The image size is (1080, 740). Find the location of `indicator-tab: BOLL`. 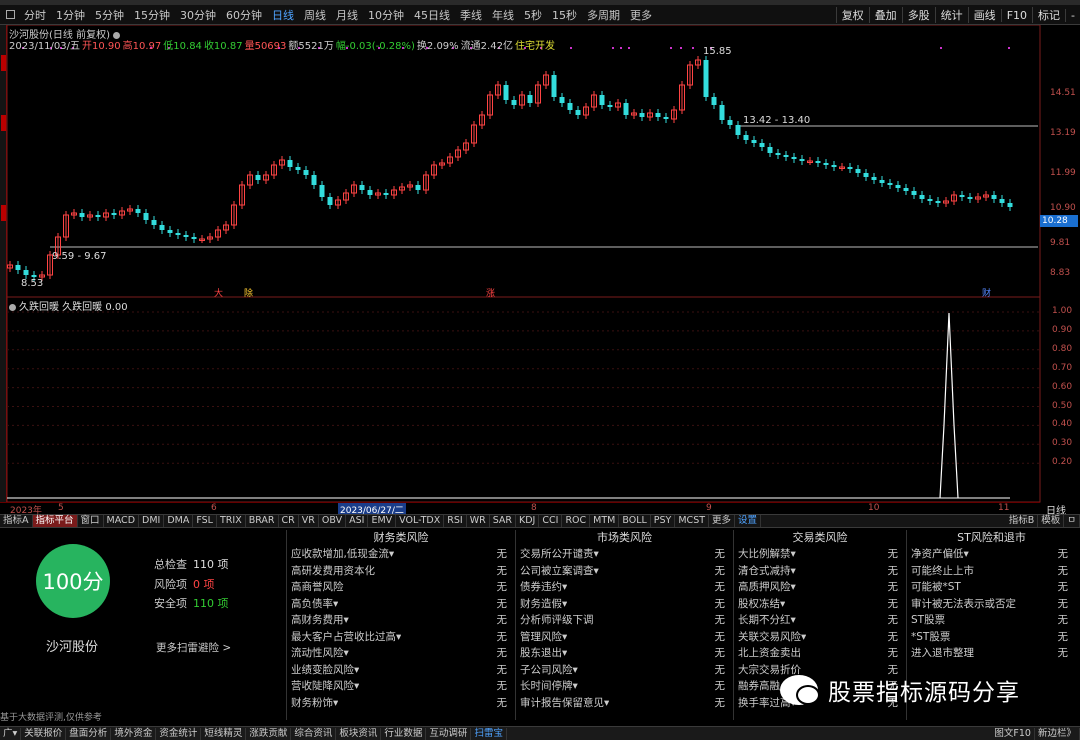

indicator-tab: BOLL is located at coordinates (635, 521).